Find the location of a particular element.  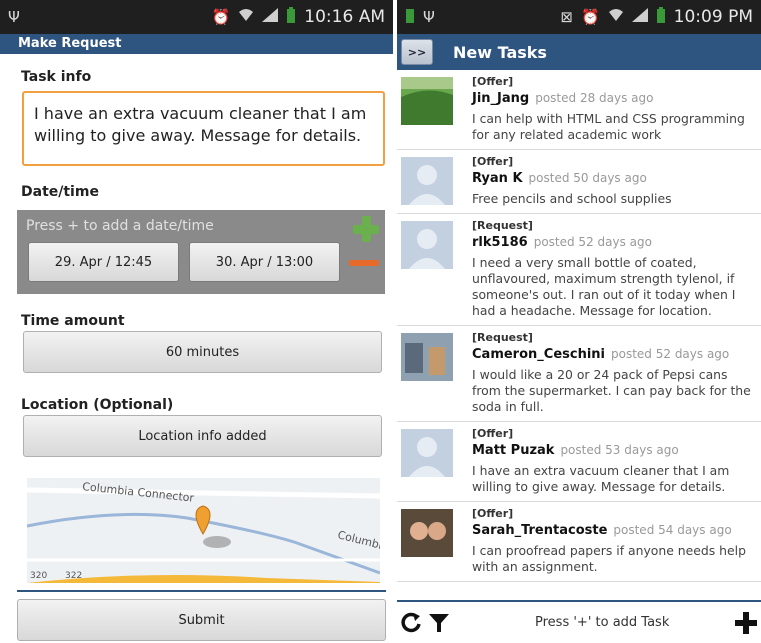

refresh-icon is located at coordinates (411, 623).